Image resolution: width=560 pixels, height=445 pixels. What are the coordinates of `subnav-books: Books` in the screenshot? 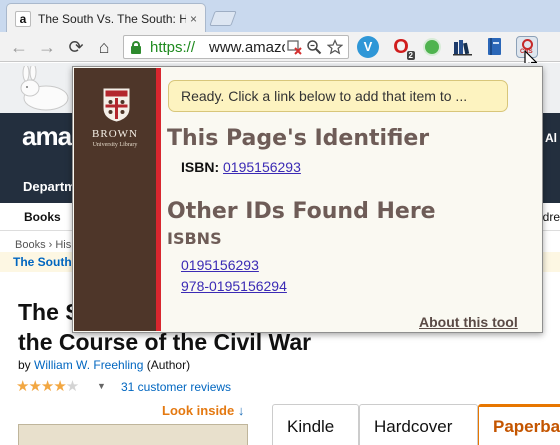 It's located at (42, 217).